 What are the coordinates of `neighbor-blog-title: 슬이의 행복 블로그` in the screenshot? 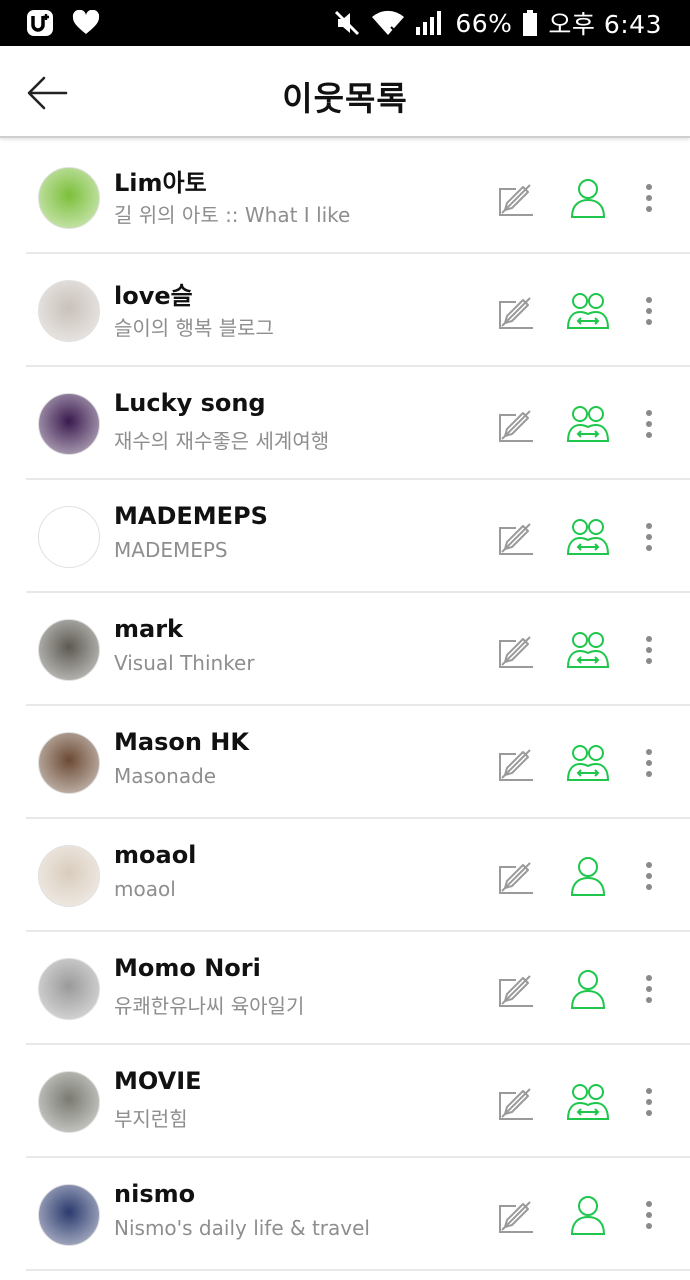 It's located at (194, 328).